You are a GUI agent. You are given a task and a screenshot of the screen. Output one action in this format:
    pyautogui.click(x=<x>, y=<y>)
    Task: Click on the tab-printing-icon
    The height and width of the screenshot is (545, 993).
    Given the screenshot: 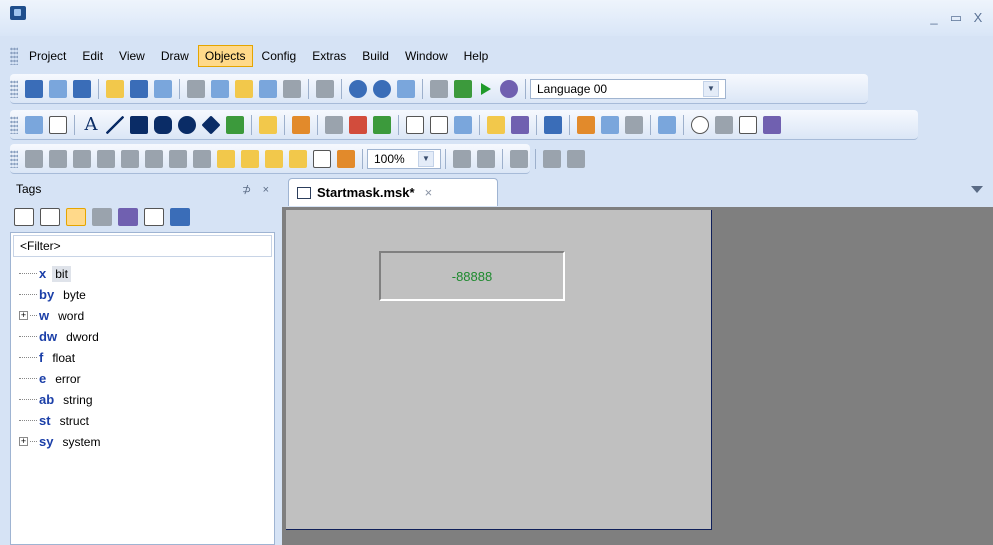 What is the action you would take?
    pyautogui.click(x=102, y=217)
    